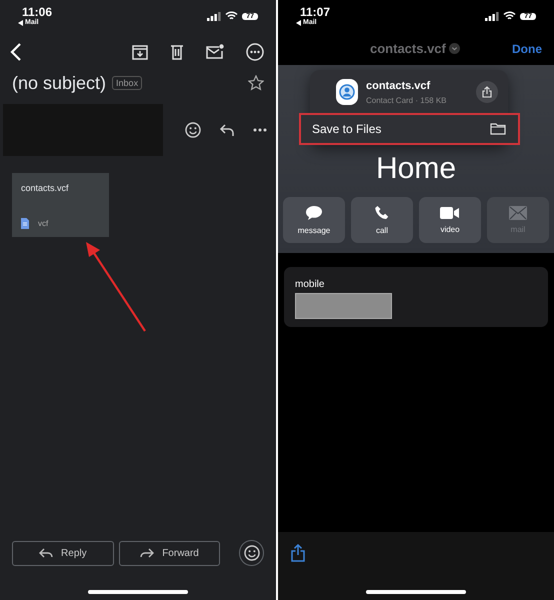 The image size is (554, 600). What do you see at coordinates (527, 49) in the screenshot?
I see `done-button: Done` at bounding box center [527, 49].